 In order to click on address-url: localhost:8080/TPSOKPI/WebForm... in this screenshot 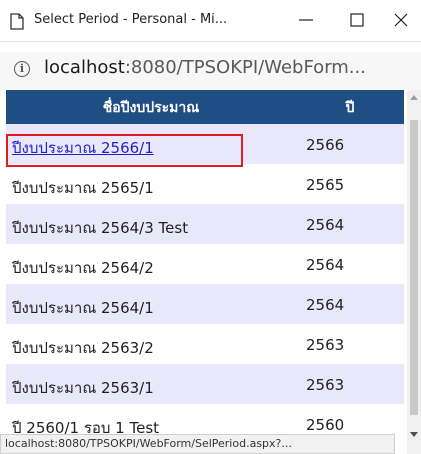, I will do `click(205, 67)`.